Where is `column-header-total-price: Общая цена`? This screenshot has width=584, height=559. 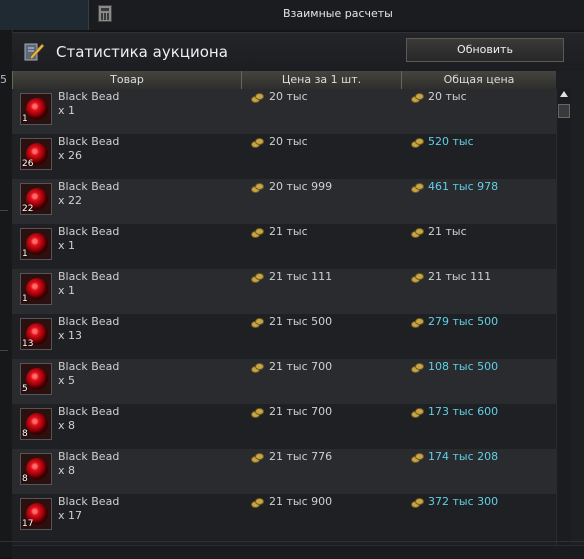 column-header-total-price: Общая цена is located at coordinates (478, 80).